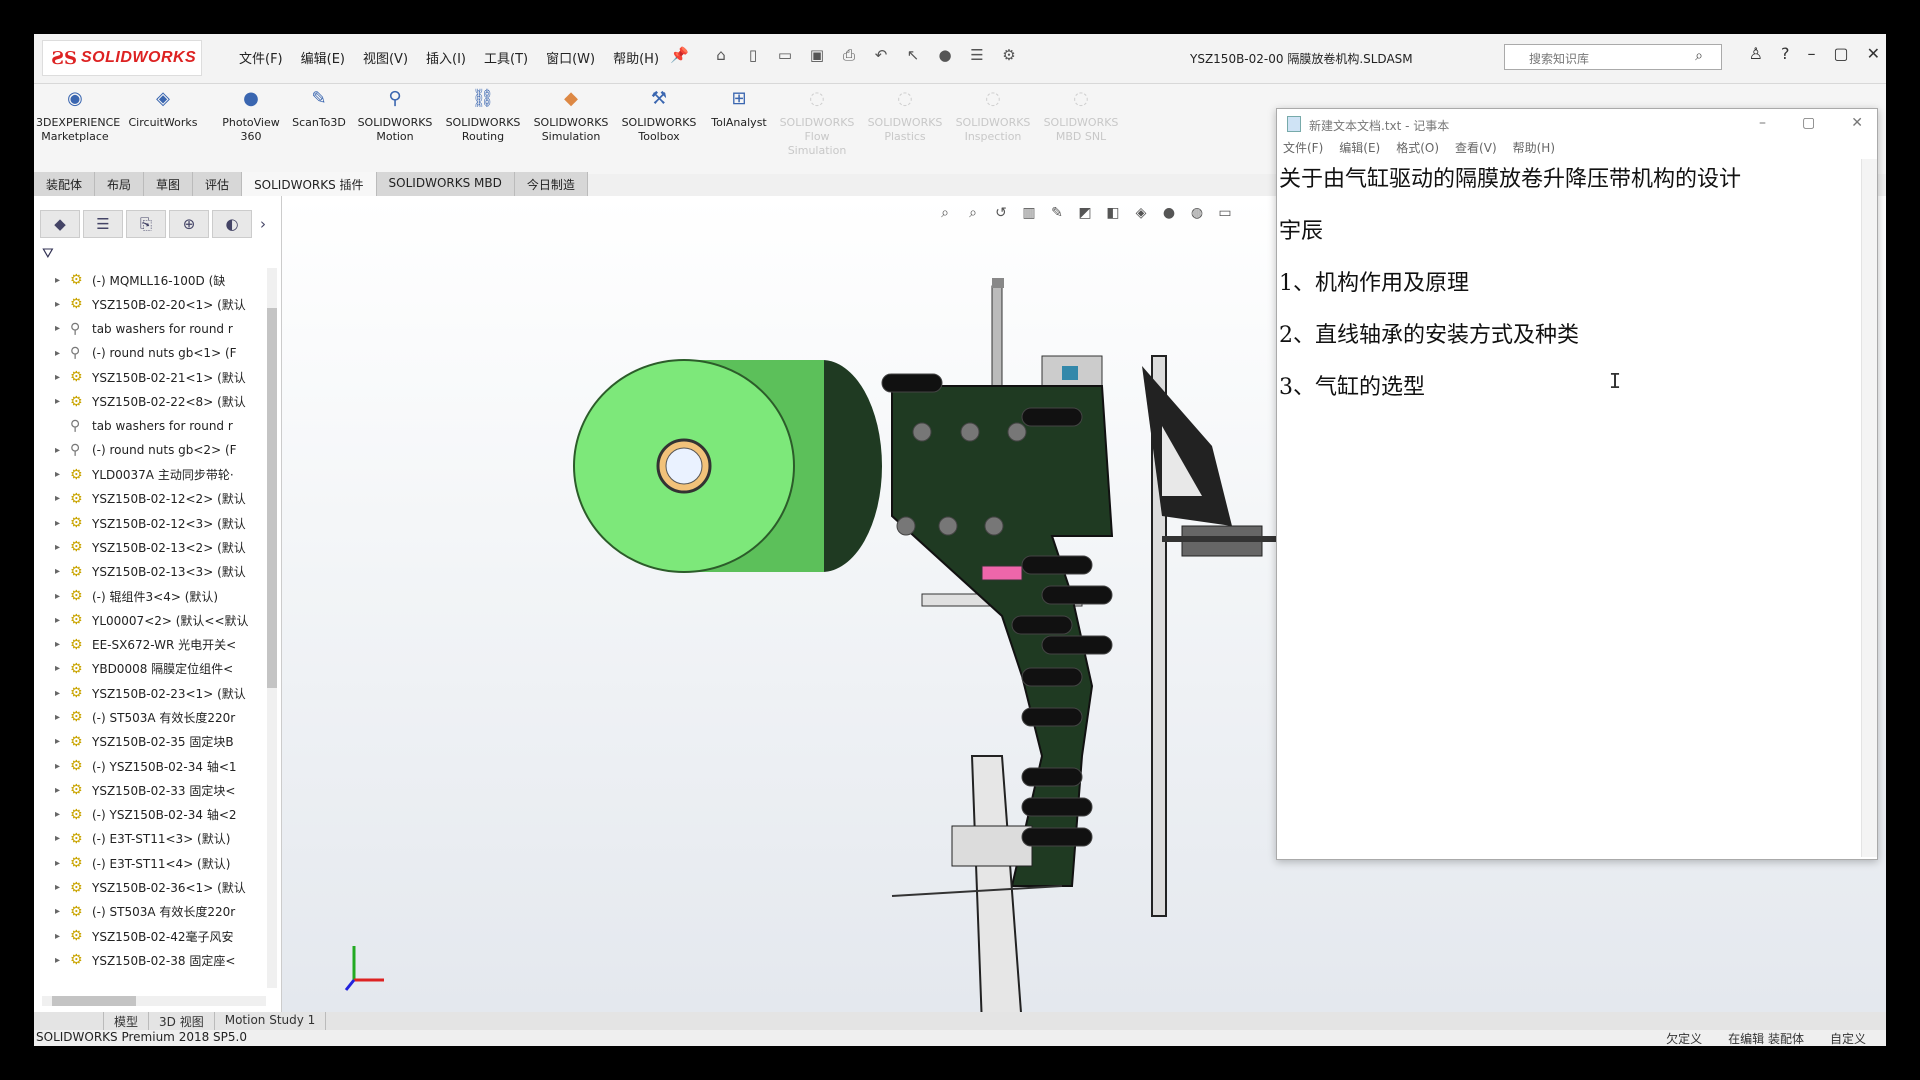 The image size is (1920, 1080). Describe the element at coordinates (169, 184) in the screenshot. I see `tab-sketch: 草图` at that location.